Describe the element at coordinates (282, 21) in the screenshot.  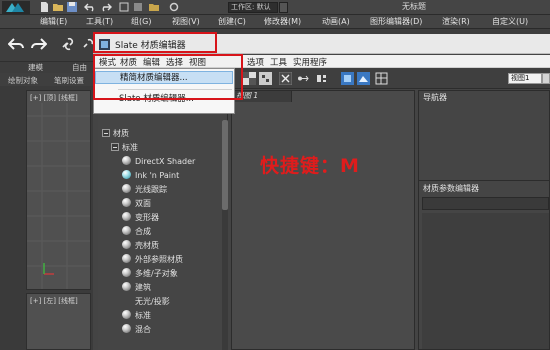
I see `menu-modifiers: 修改器(M)` at that location.